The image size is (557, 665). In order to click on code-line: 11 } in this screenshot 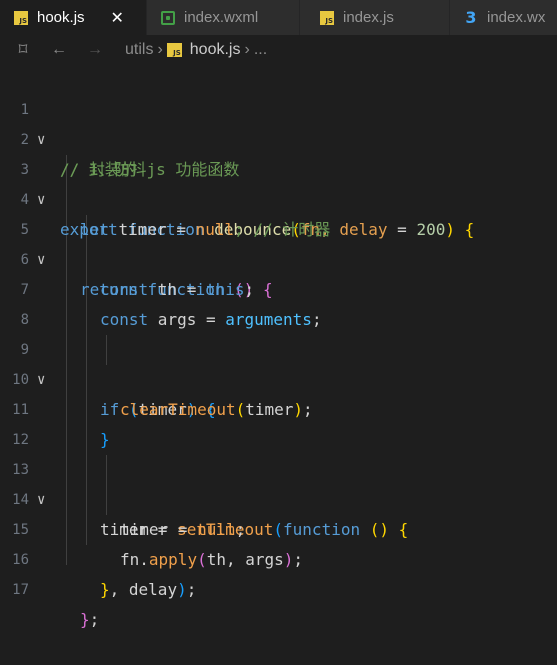, I will do `click(278, 407)`.